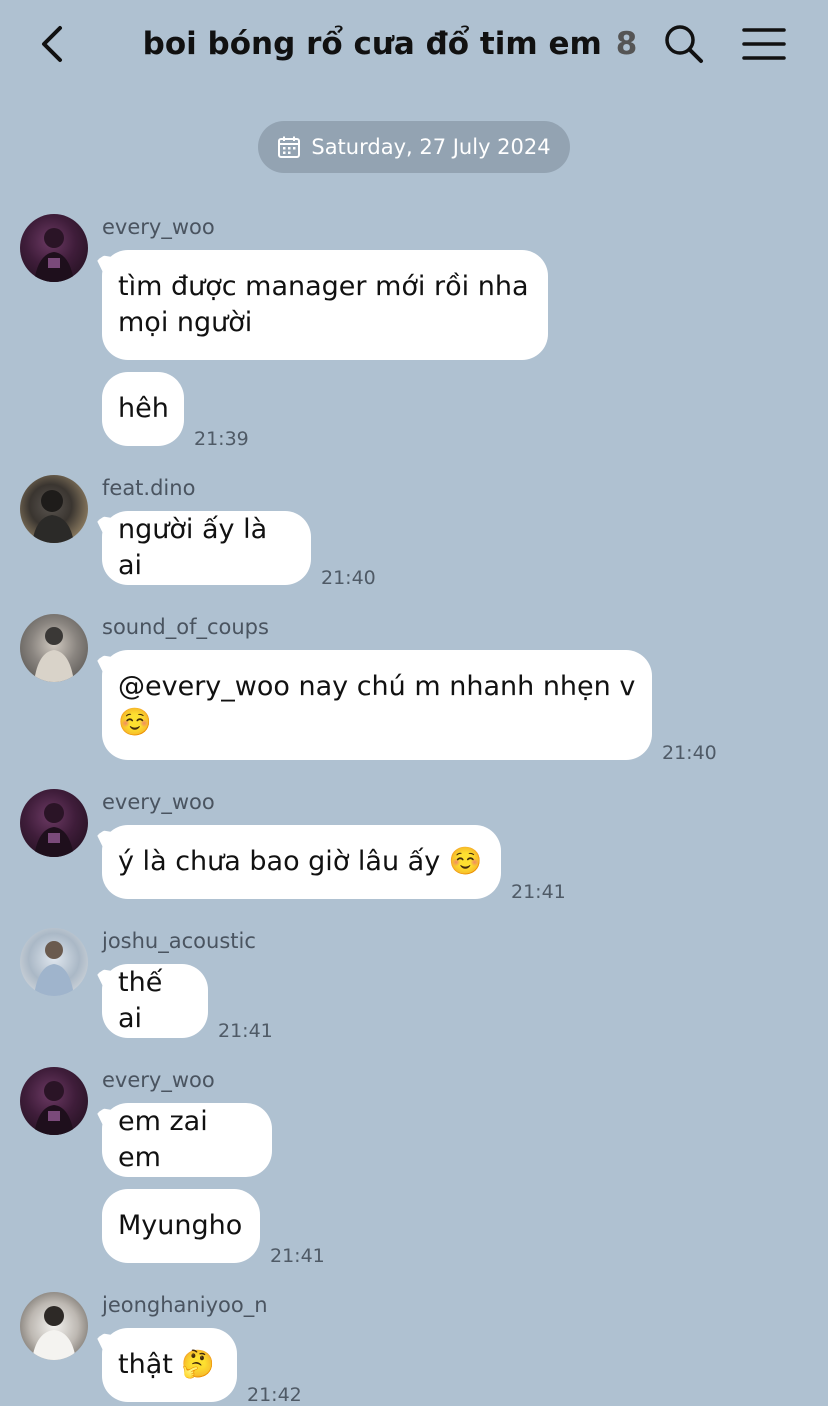 Image resolution: width=828 pixels, height=1406 pixels. What do you see at coordinates (221, 439) in the screenshot?
I see `message-time: 21:39` at bounding box center [221, 439].